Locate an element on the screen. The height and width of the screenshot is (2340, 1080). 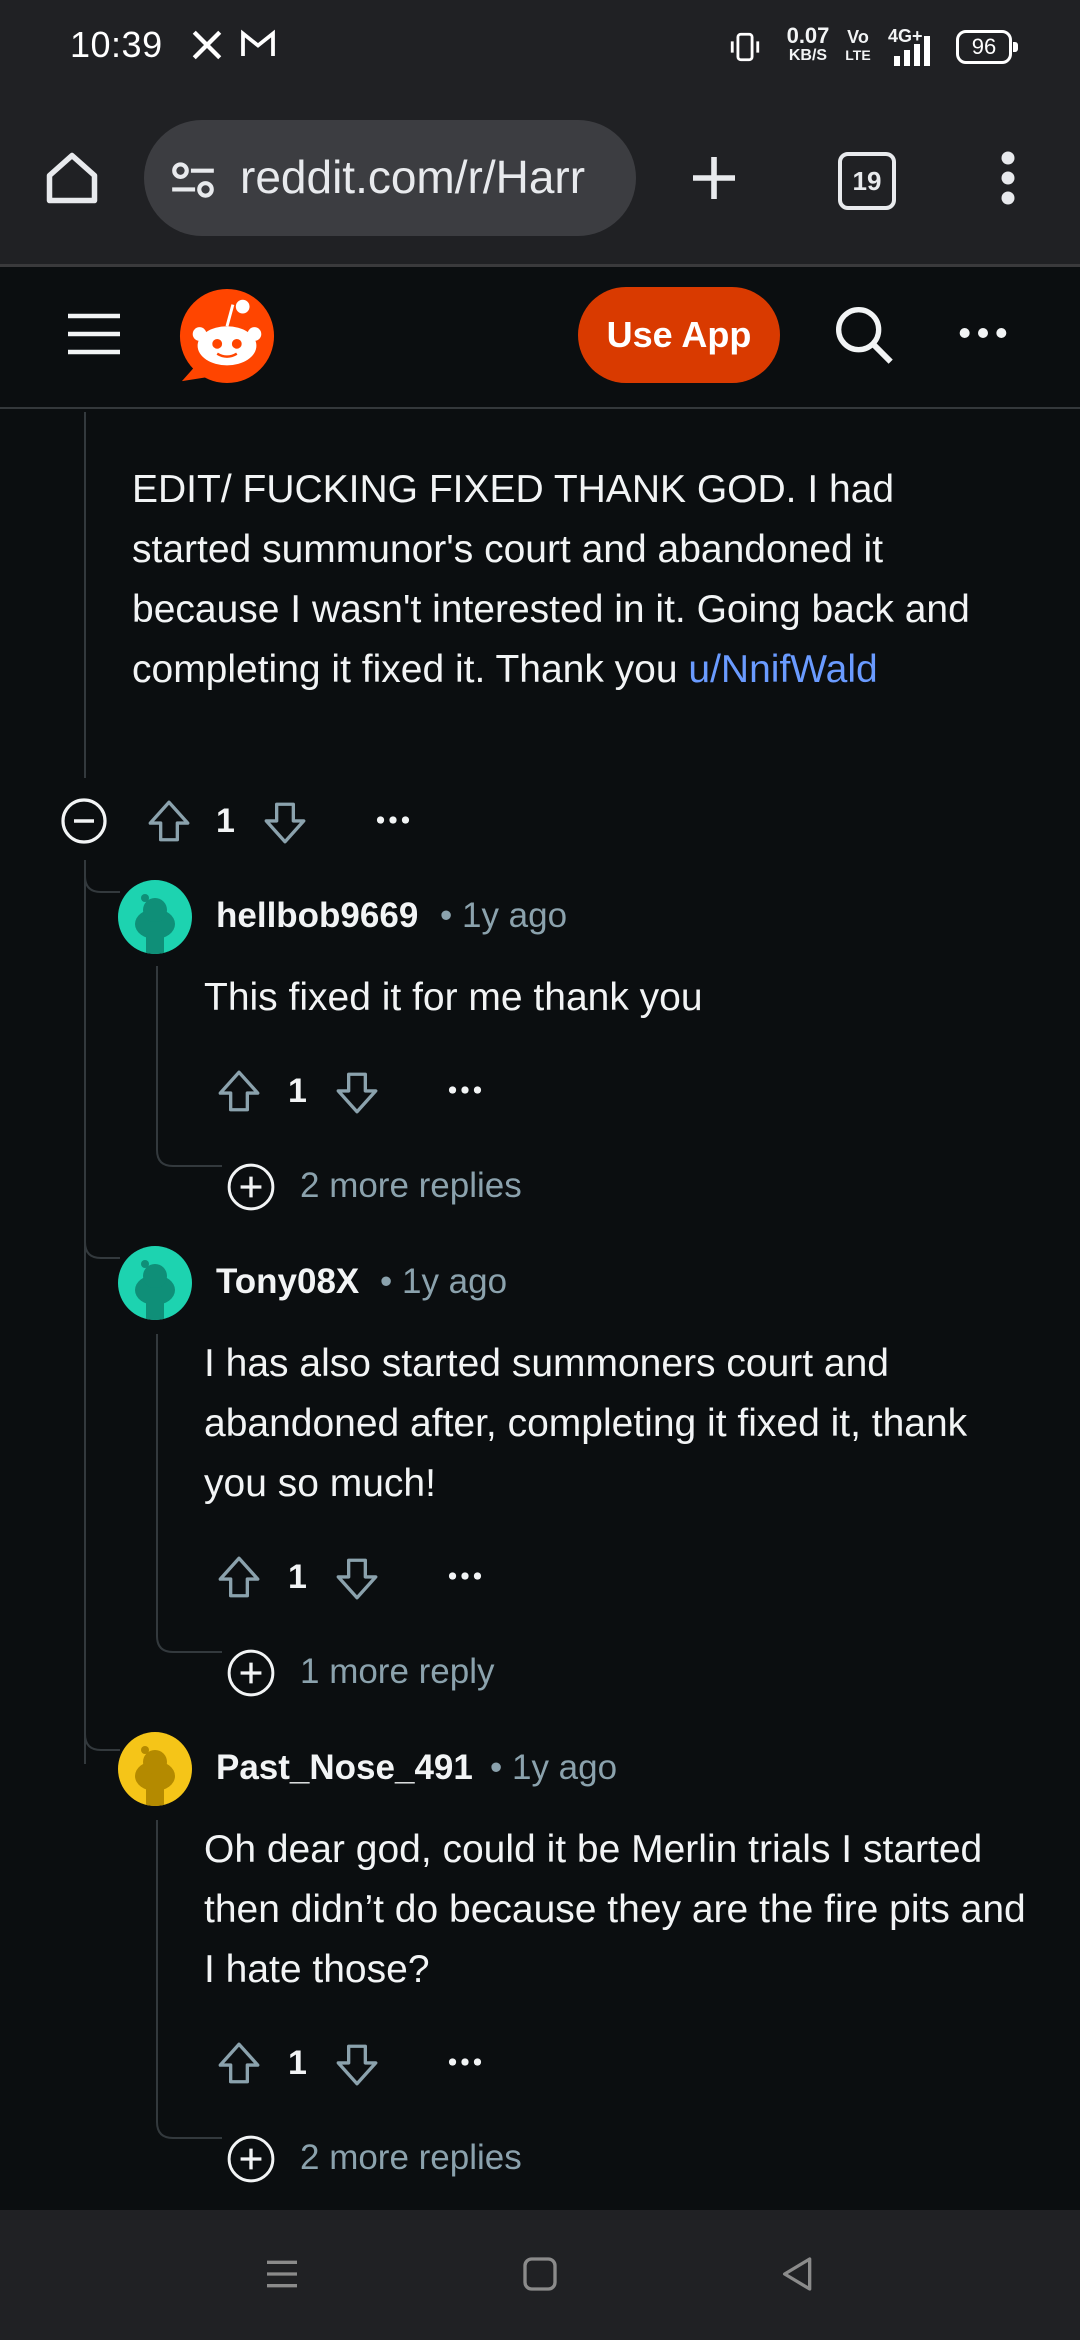
battery-indicator: 96 is located at coordinates (987, 47).